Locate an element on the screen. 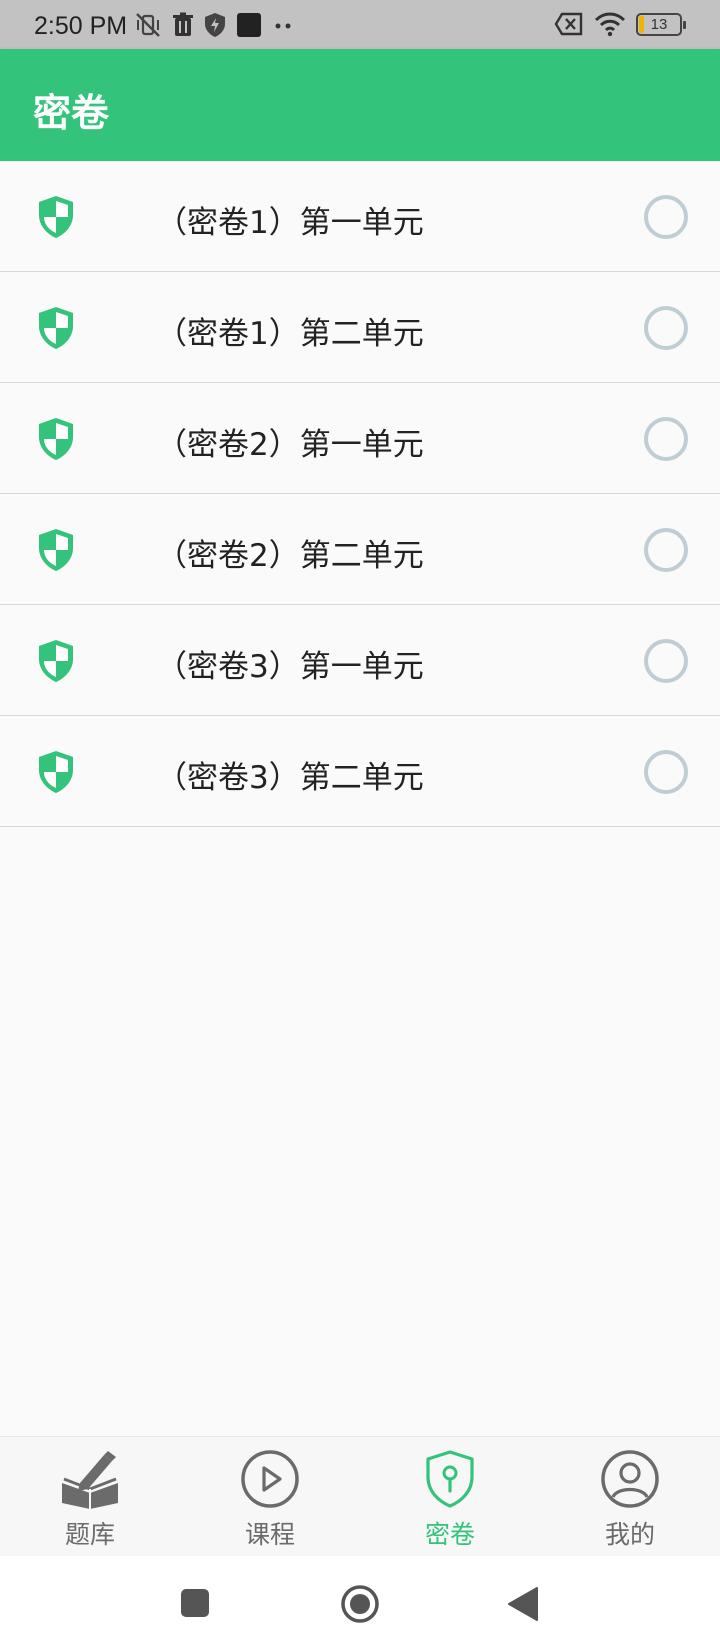  battery-level: 13 is located at coordinates (659, 24).